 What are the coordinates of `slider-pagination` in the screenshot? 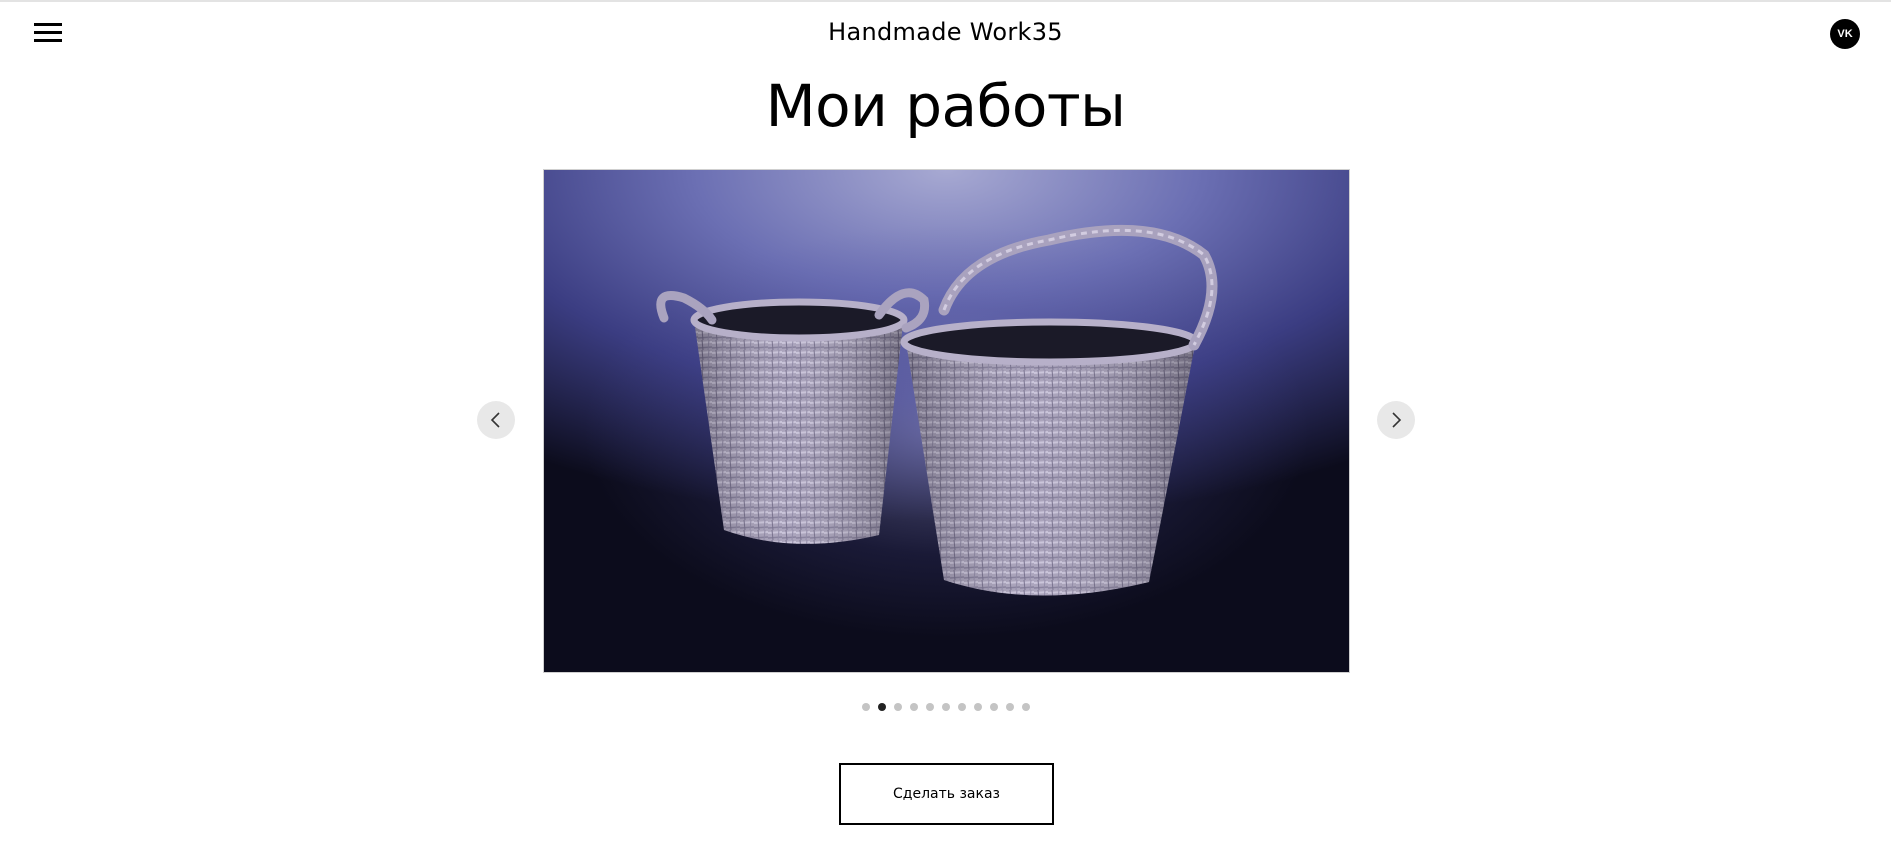 It's located at (945, 707).